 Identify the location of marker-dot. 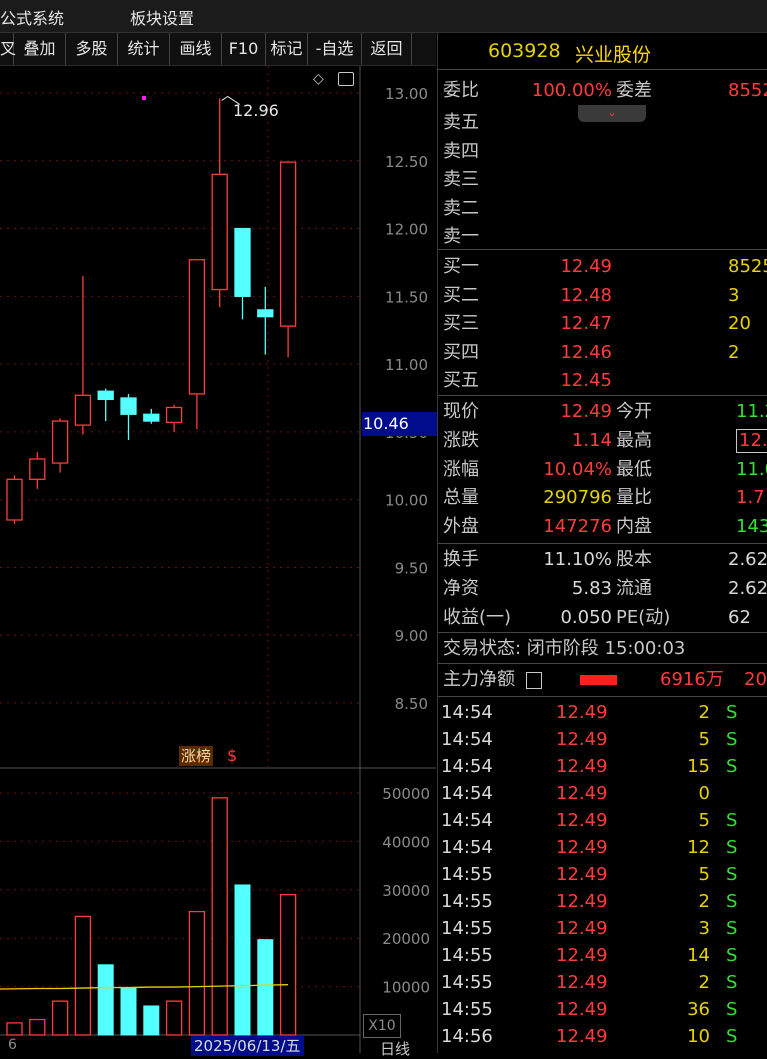
(144, 98).